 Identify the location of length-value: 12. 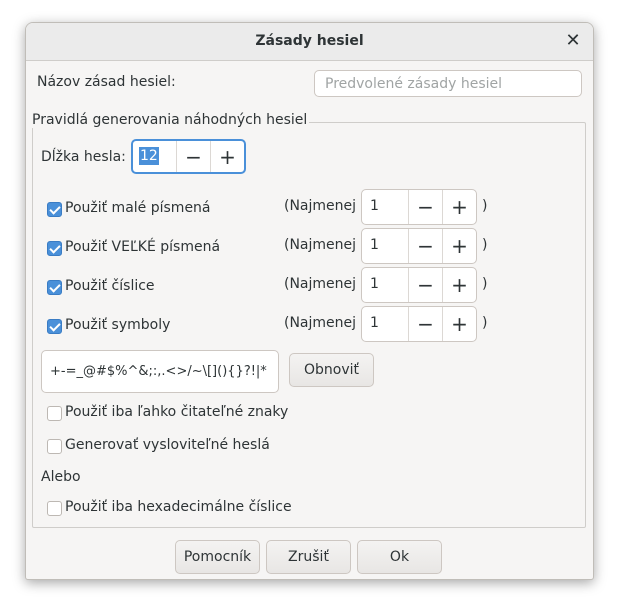
(149, 156).